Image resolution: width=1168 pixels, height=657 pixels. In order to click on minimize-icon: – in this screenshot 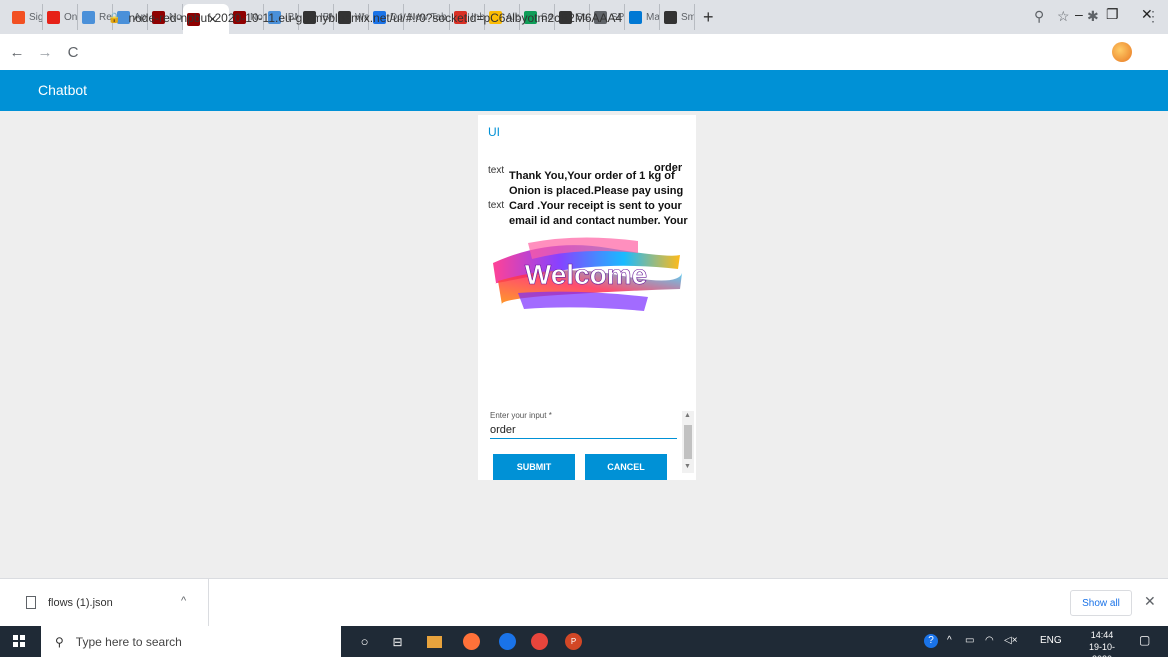, I will do `click(1079, 14)`.